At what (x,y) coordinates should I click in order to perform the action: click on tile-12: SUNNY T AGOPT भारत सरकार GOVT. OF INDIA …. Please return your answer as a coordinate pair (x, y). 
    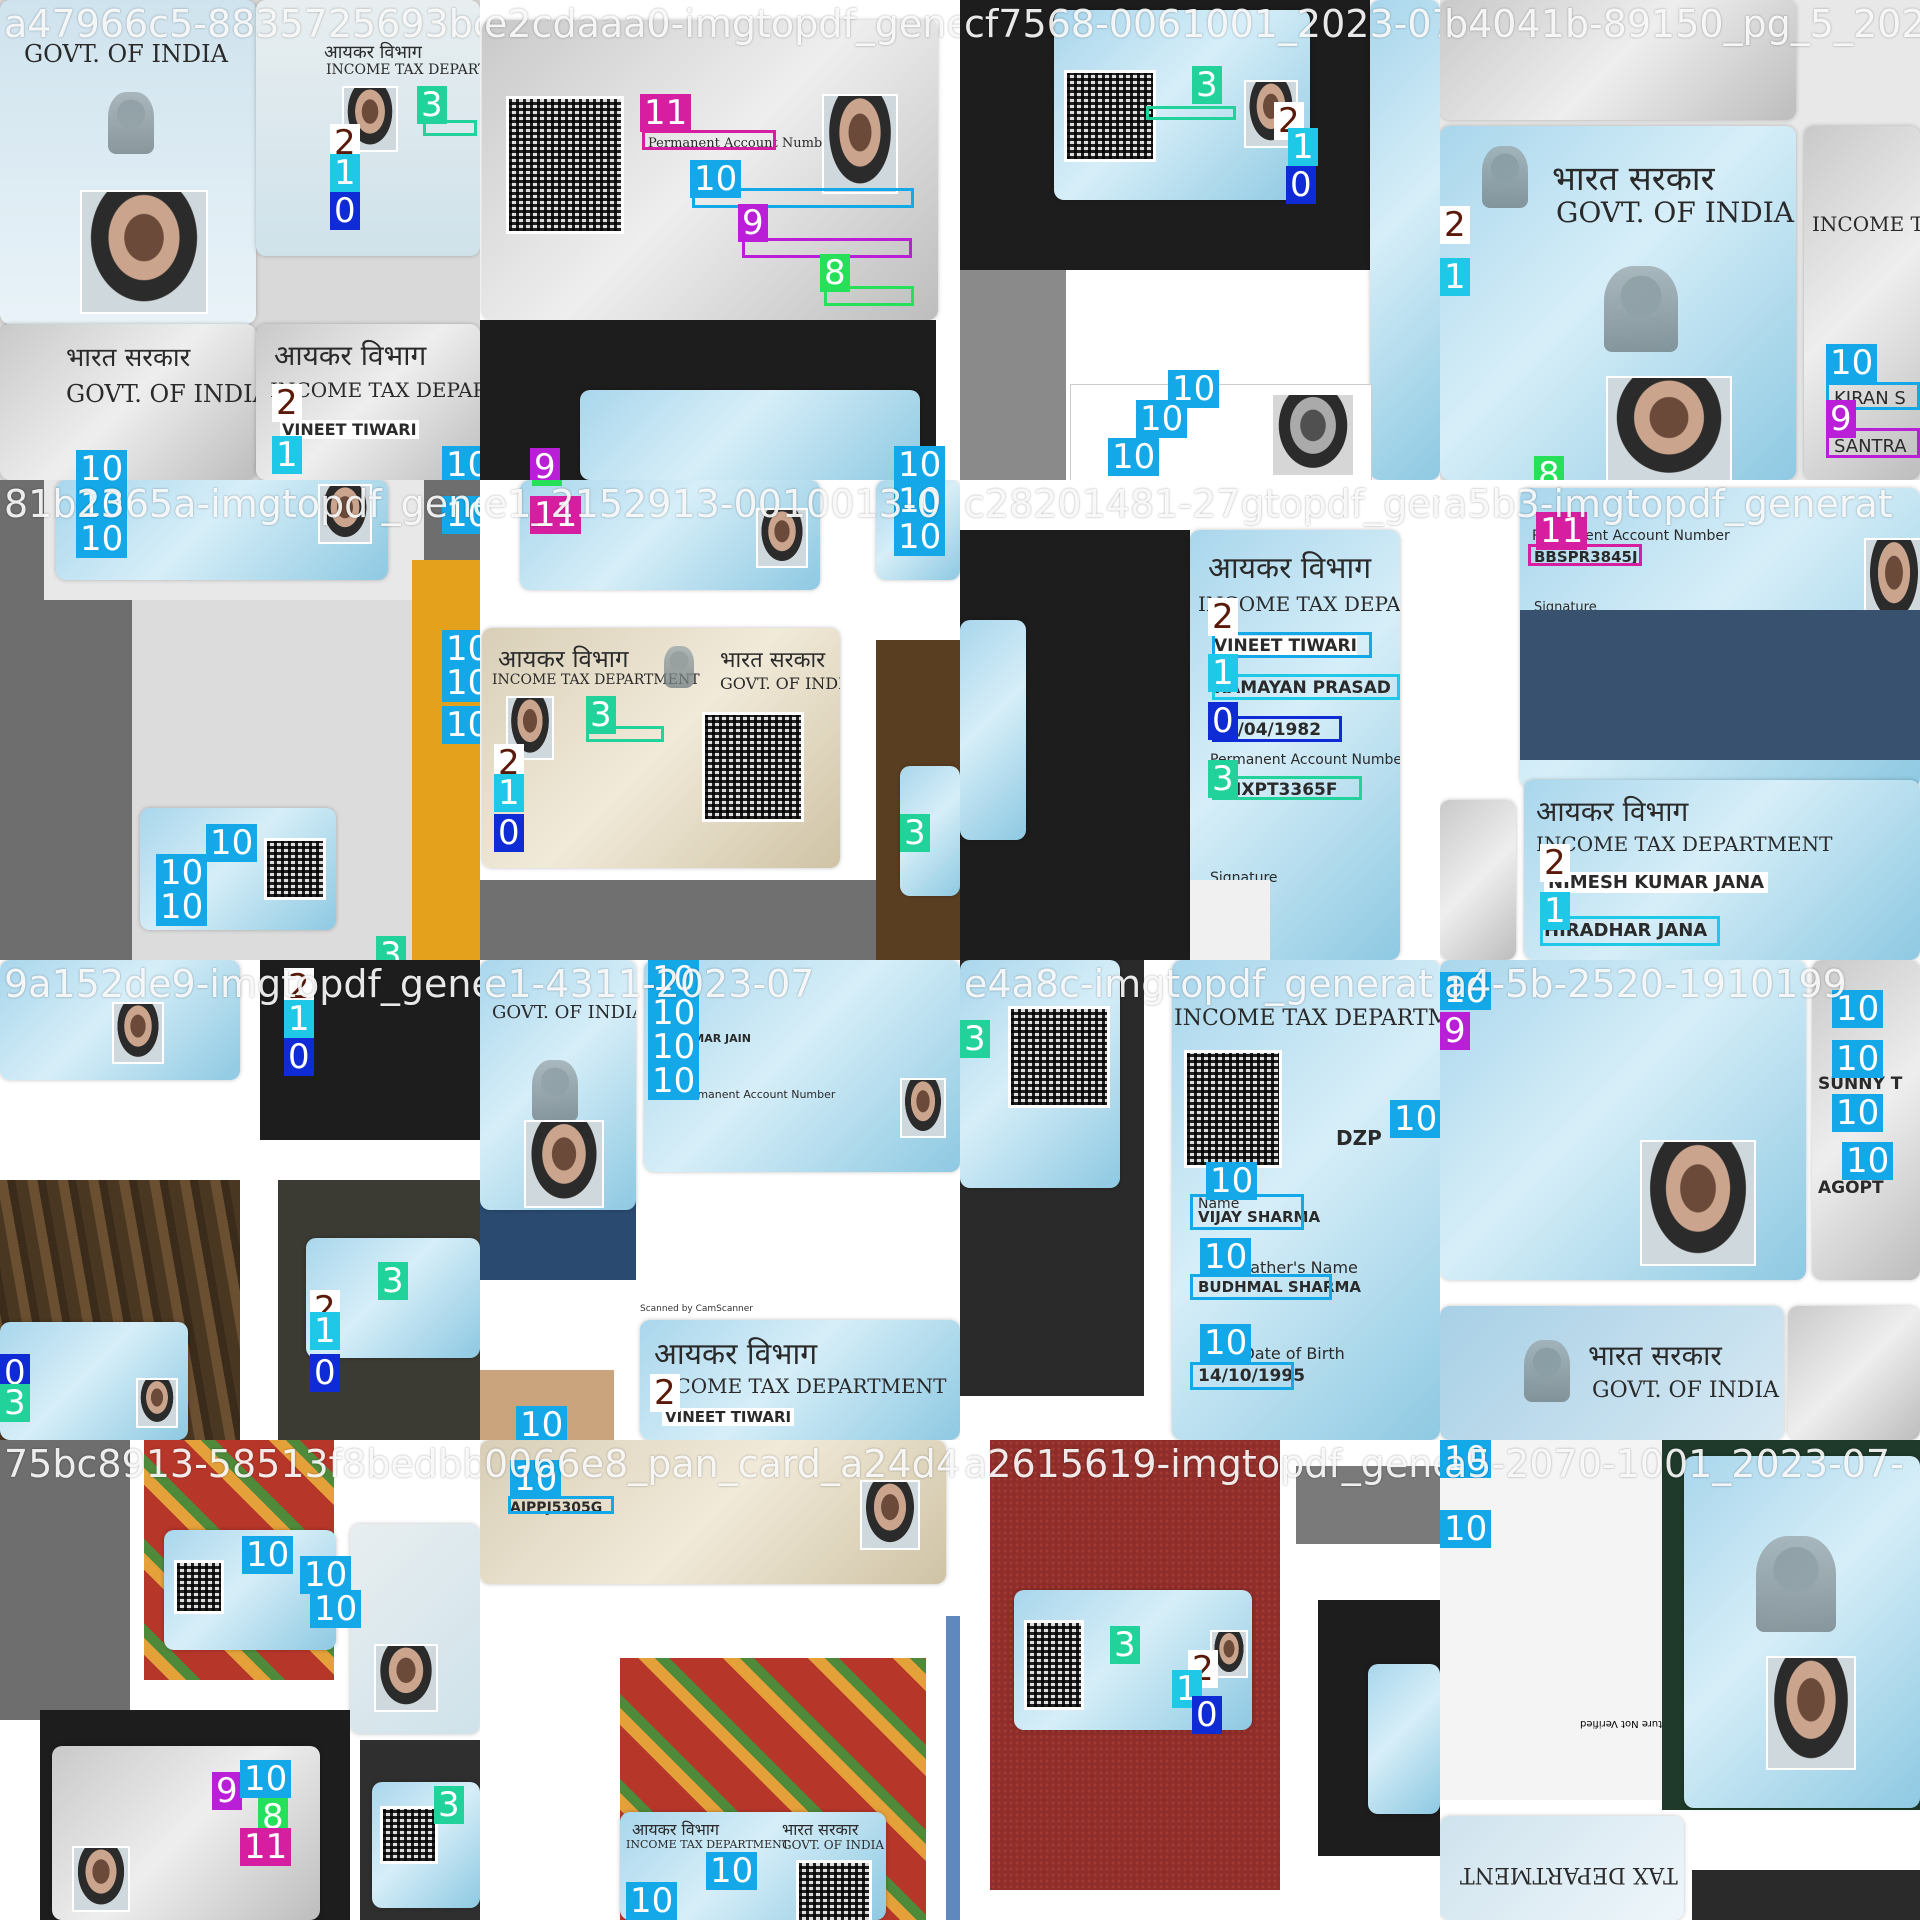
    Looking at the image, I should click on (1680, 1200).